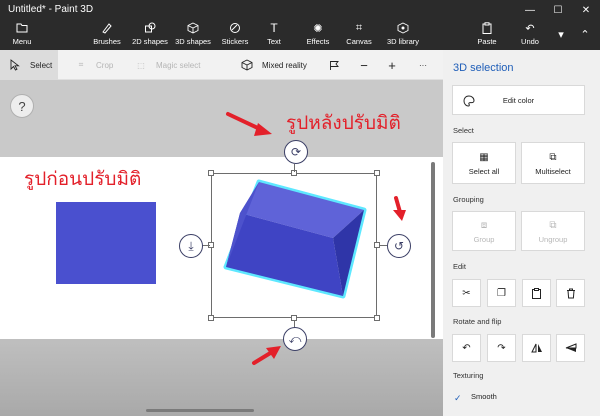 Image resolution: width=600 pixels, height=416 pixels. Describe the element at coordinates (477, 321) in the screenshot. I see `rotate-flip-section-label: Rotate and flip` at that location.